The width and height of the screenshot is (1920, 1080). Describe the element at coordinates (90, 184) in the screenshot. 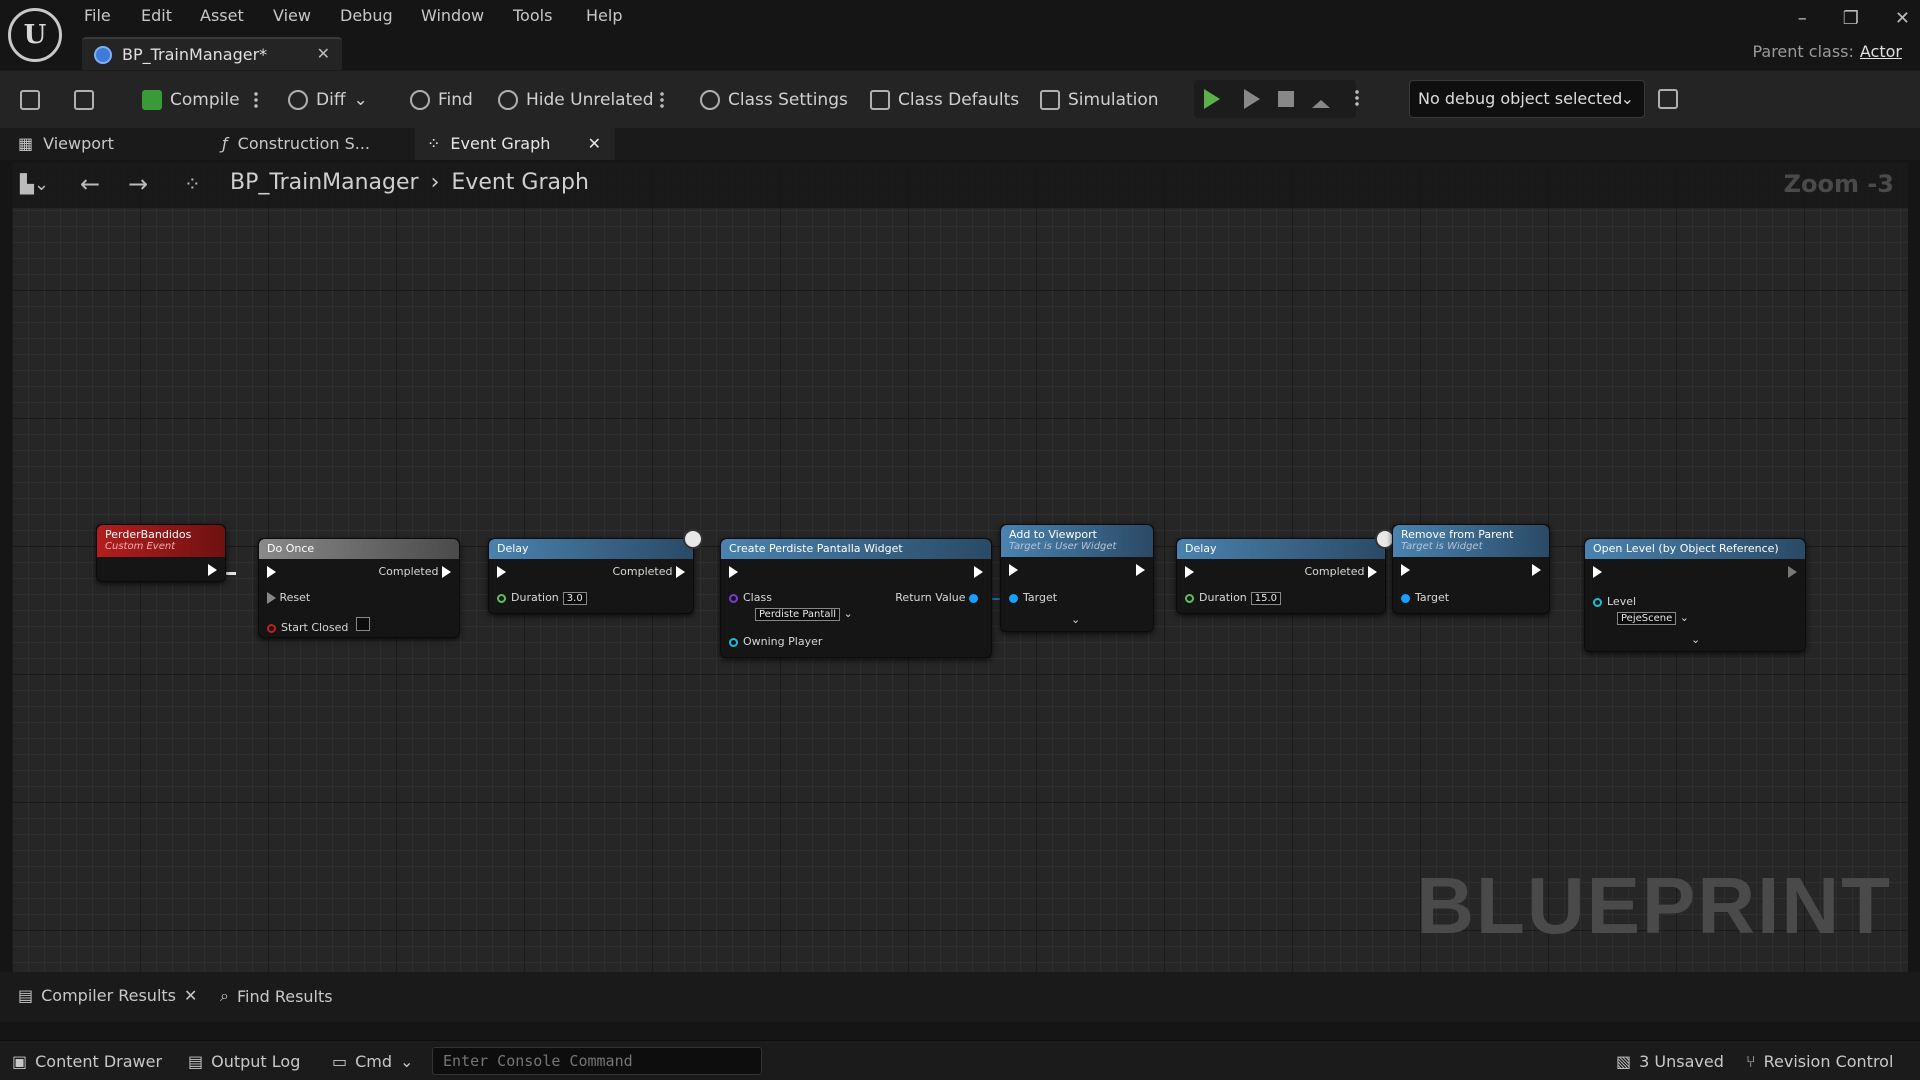

I see `back-arrow-icon: ←` at that location.